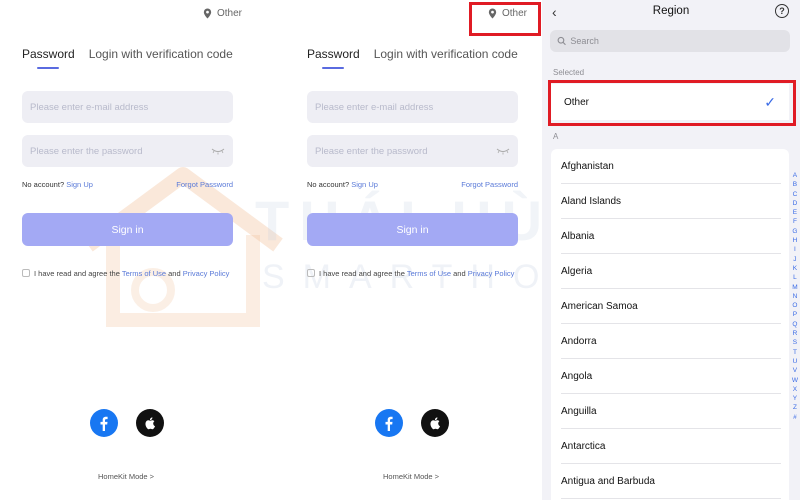  Describe the element at coordinates (670, 446) in the screenshot. I see `list-item-country: Antarctica` at that location.